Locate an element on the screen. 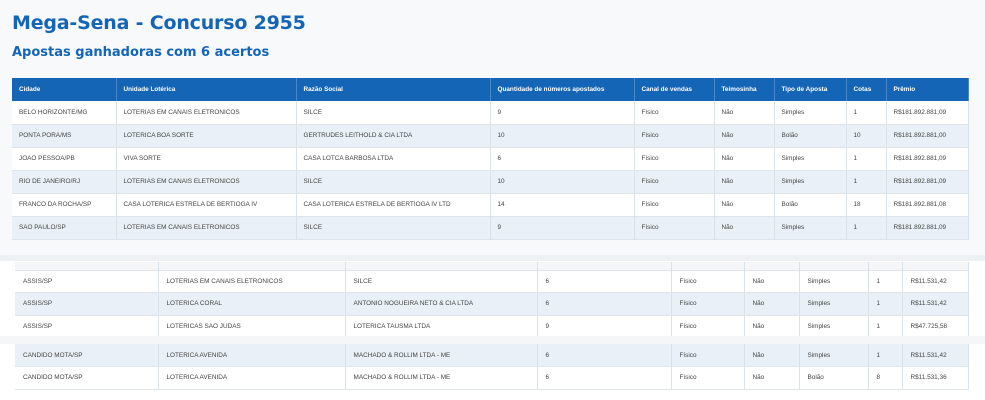 This screenshot has height=400, width=985. cell-cotas: 18 is located at coordinates (866, 205).